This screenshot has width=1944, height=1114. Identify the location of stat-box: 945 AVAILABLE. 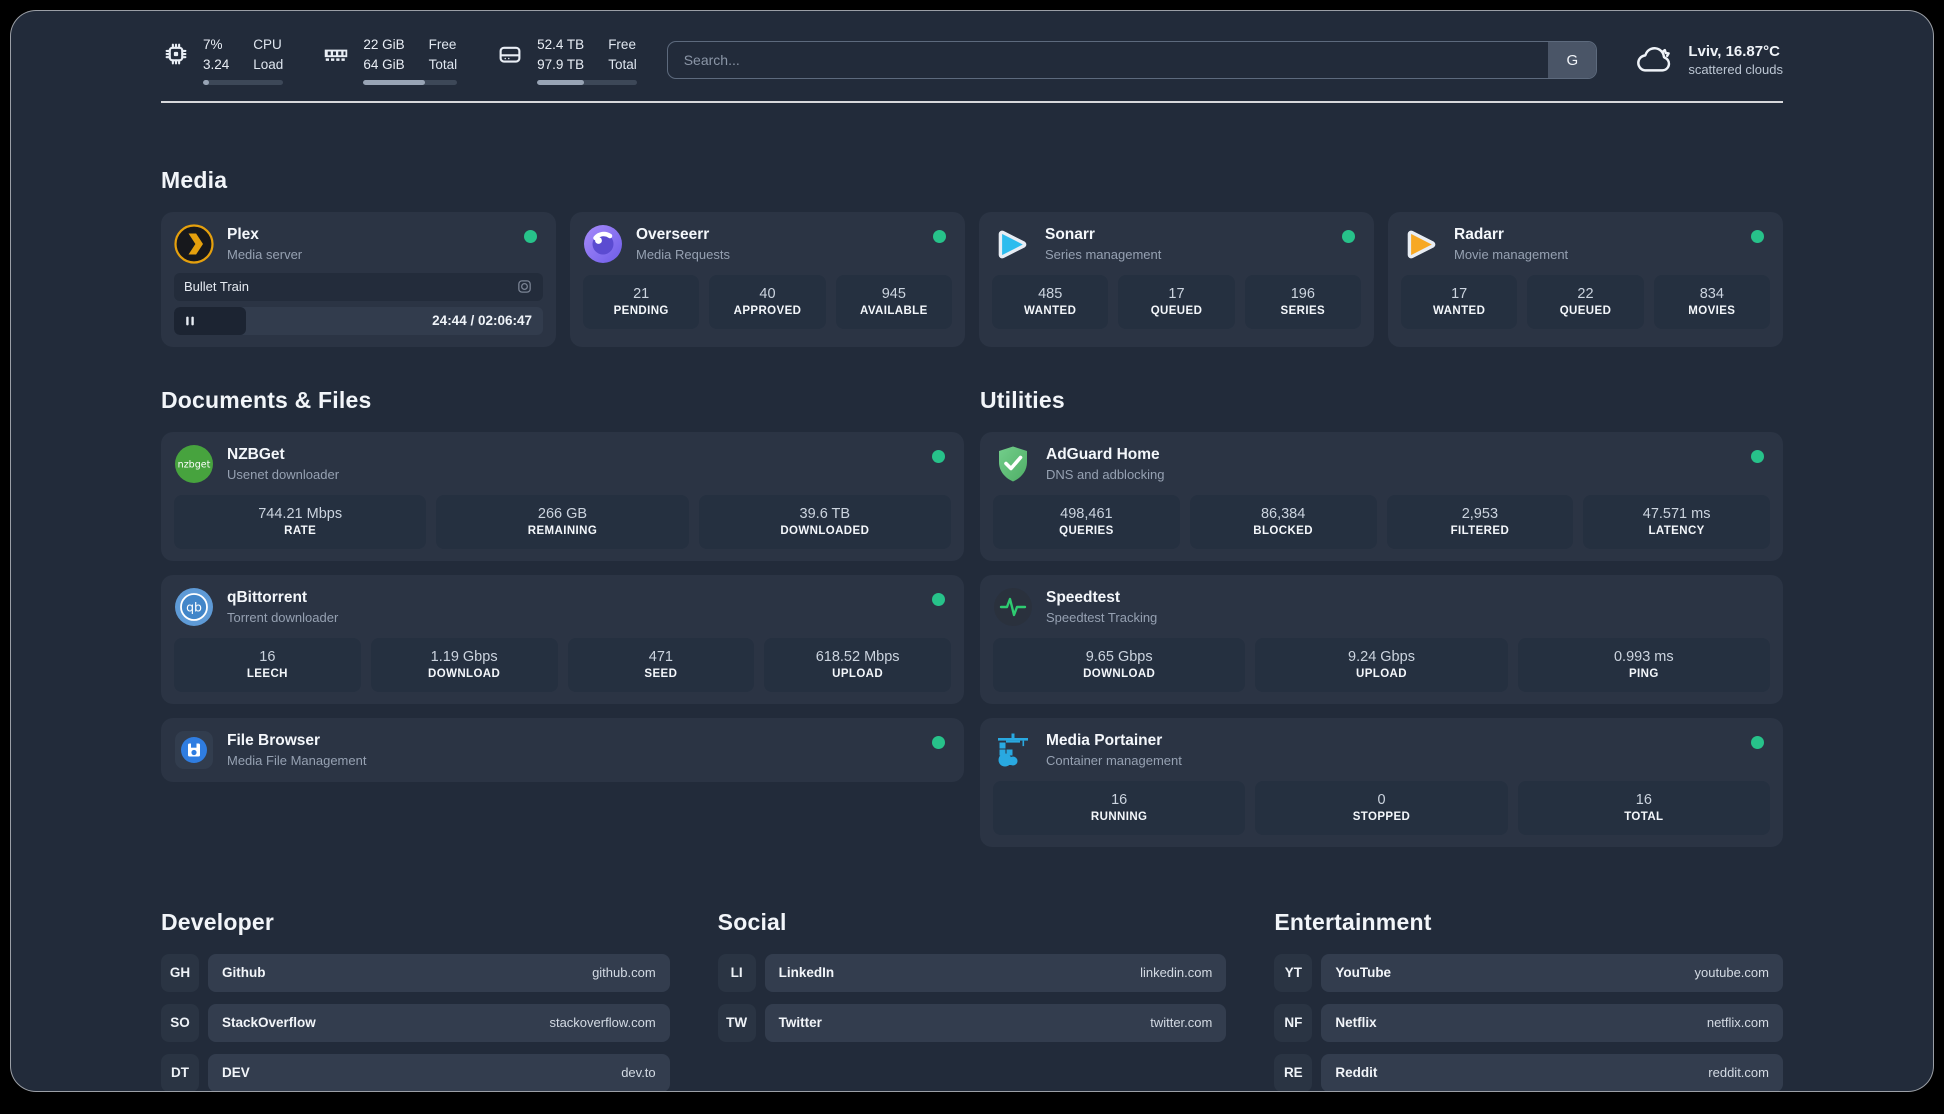
(893, 301).